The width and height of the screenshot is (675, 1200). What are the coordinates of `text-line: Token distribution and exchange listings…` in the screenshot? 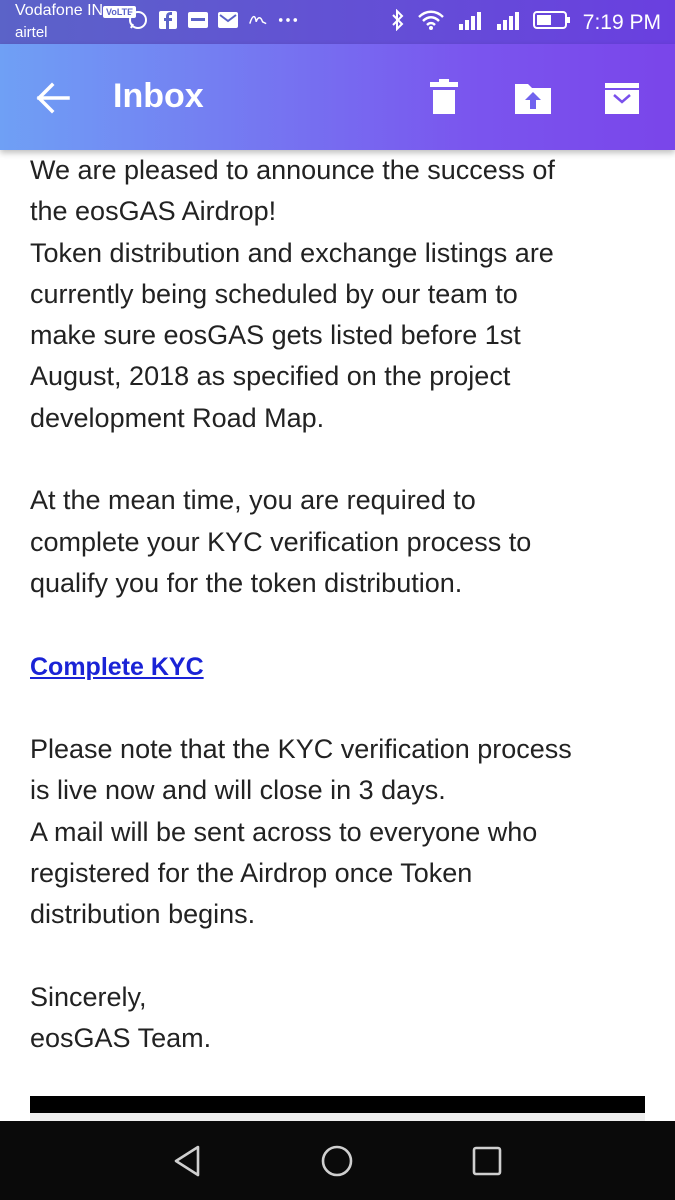 It's located at (292, 252).